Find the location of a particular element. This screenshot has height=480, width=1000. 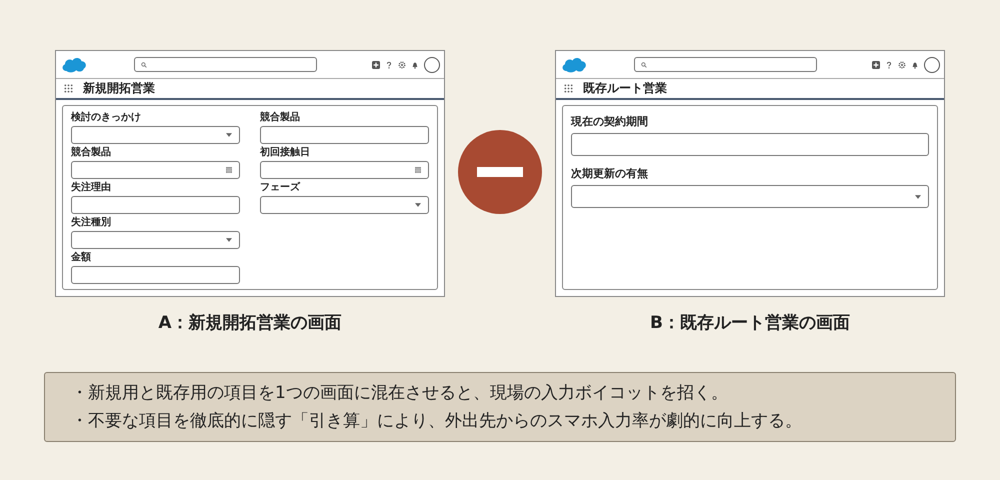

screen-caption: B：既存ルート営業の画面 is located at coordinates (750, 323).